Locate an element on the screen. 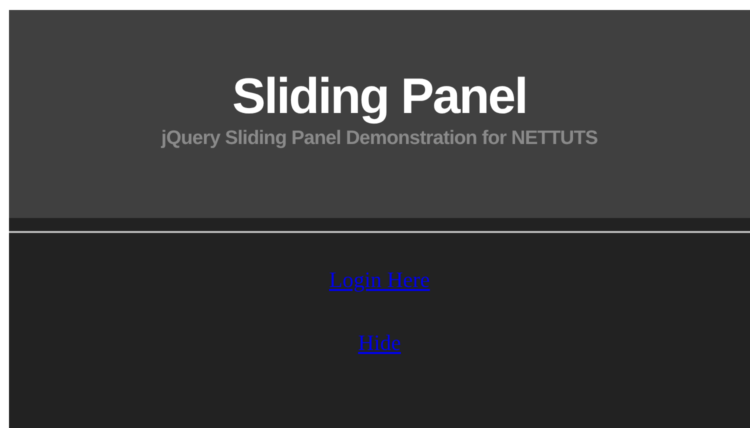 The width and height of the screenshot is (750, 428). page-subtitle: jQuery Sliding Panel Demonstration for NETTUTS is located at coordinates (379, 138).